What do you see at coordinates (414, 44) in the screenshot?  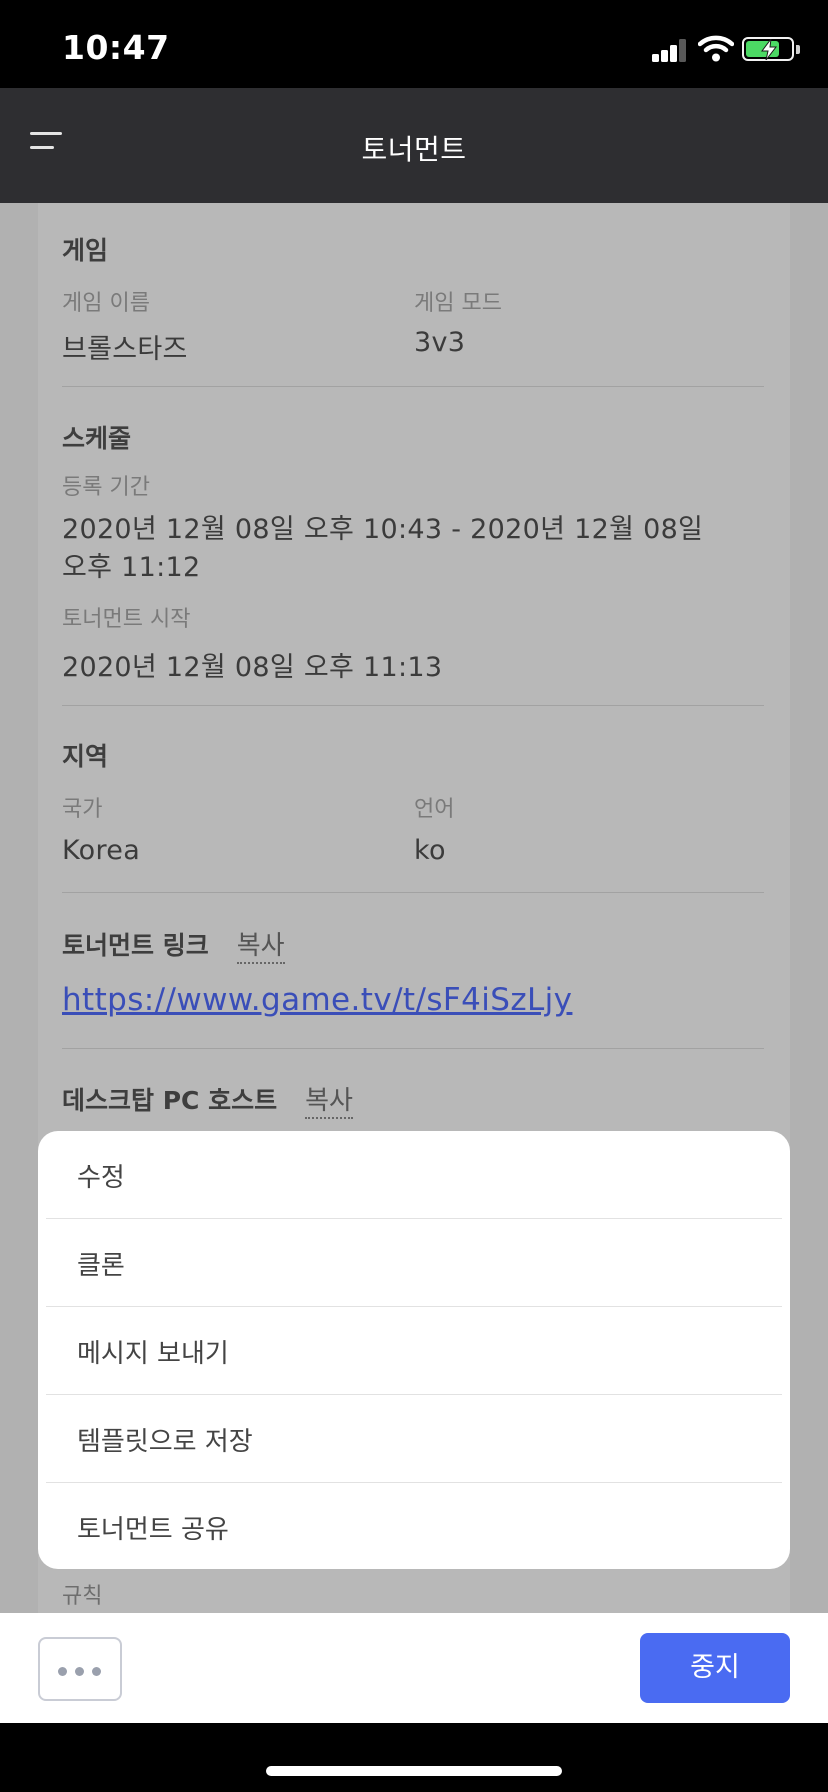 I see `status-bar: 10:47` at bounding box center [414, 44].